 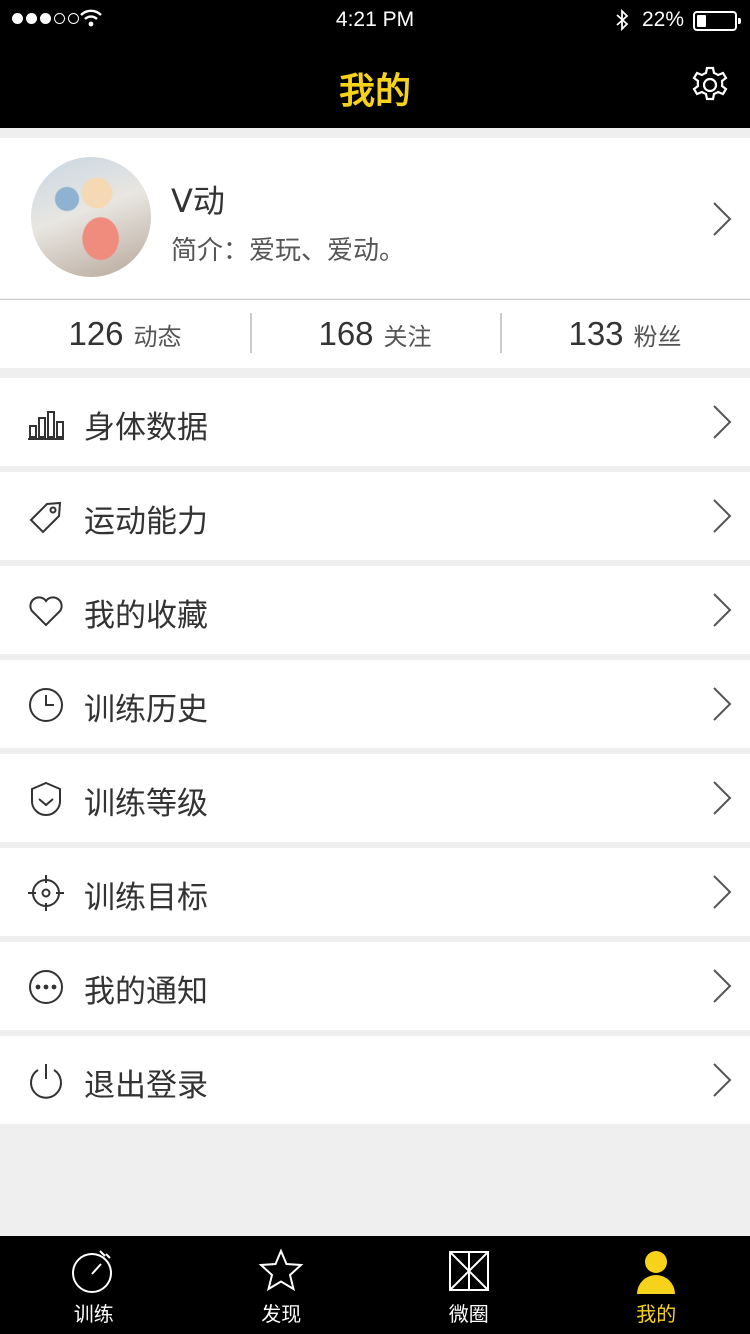 I want to click on profile-bio: 简介：爱玩、爱动。, so click(x=288, y=251).